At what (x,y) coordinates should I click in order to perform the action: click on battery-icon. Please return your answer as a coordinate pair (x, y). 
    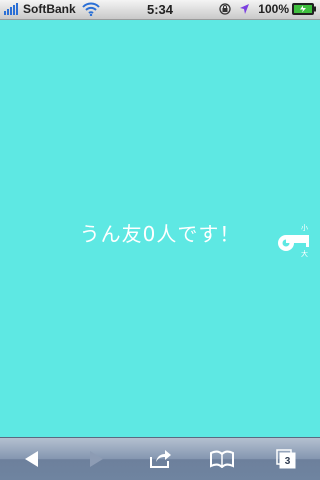
    Looking at the image, I should click on (304, 9).